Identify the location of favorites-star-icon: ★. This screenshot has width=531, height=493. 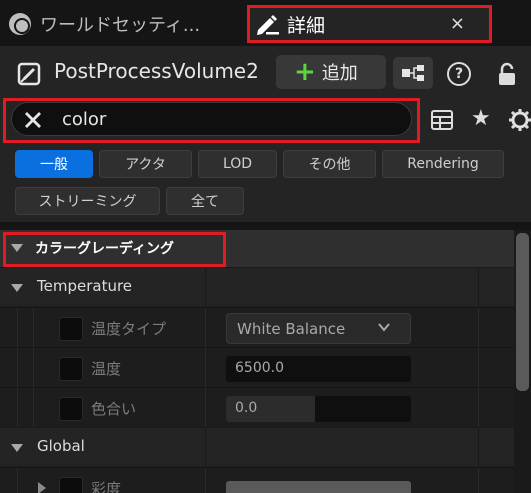
(481, 118).